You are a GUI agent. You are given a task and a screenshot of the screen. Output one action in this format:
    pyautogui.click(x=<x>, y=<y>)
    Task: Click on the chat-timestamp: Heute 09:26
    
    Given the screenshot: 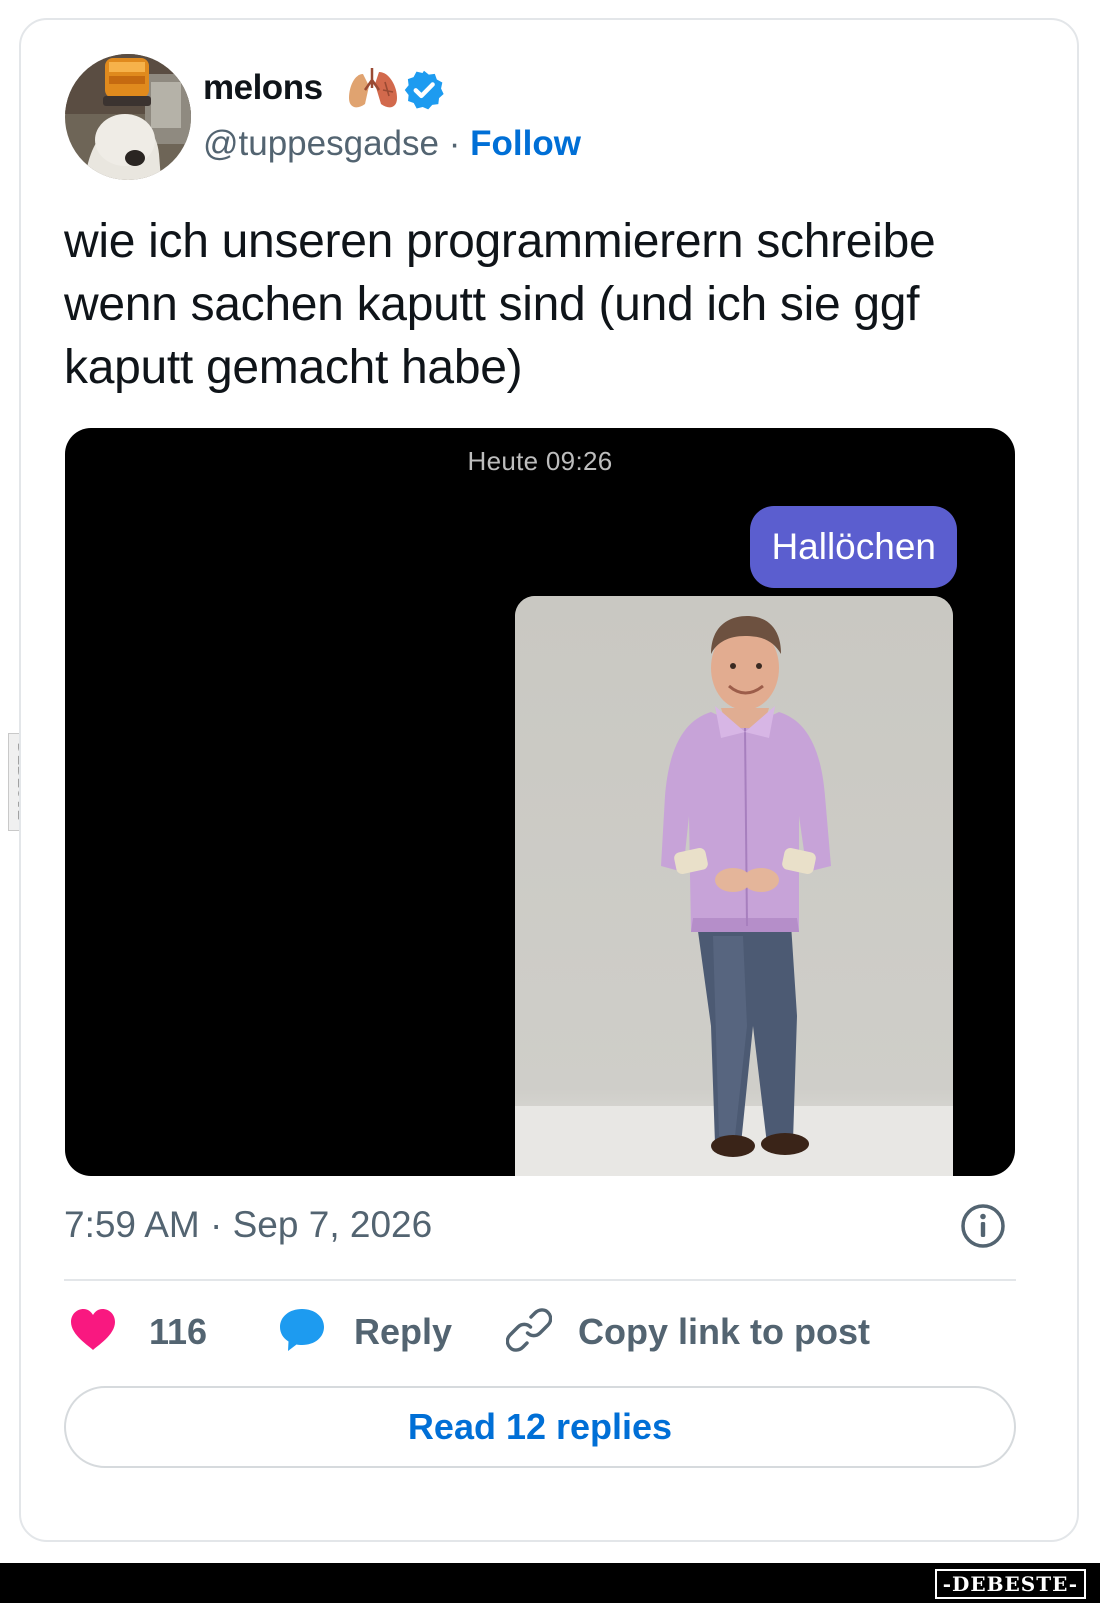 What is the action you would take?
    pyautogui.click(x=540, y=461)
    